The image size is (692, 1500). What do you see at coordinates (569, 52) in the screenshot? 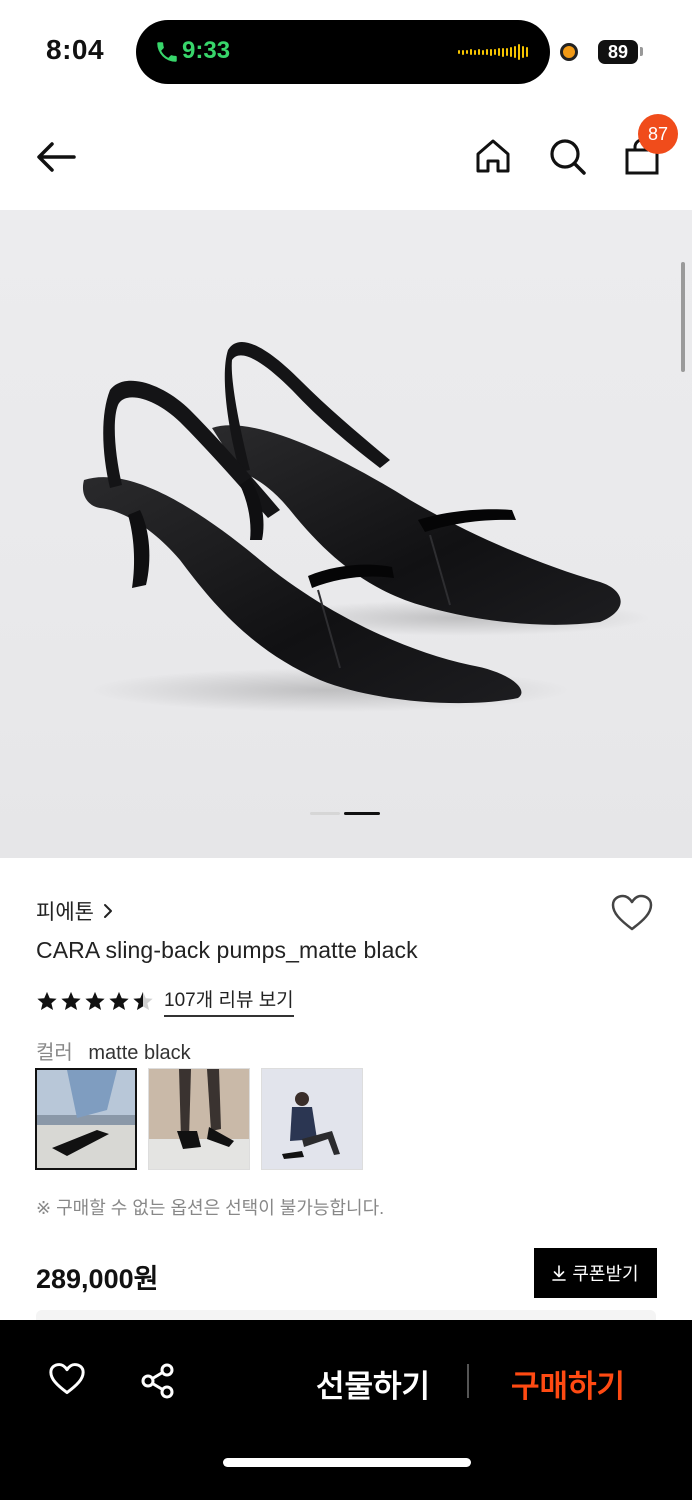
I see `mic-indicator-icon` at bounding box center [569, 52].